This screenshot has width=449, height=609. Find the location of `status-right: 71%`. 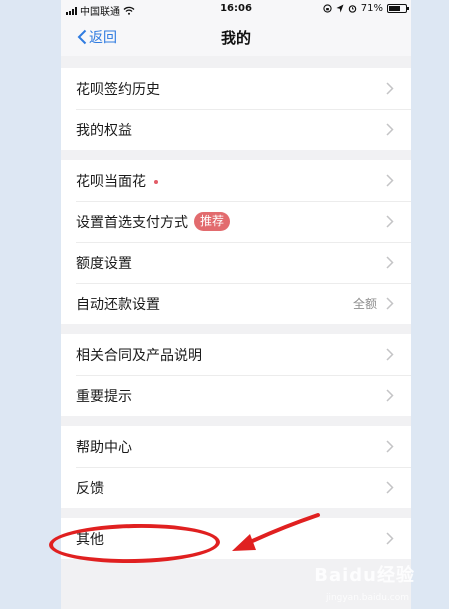

status-right: 71% is located at coordinates (366, 8).